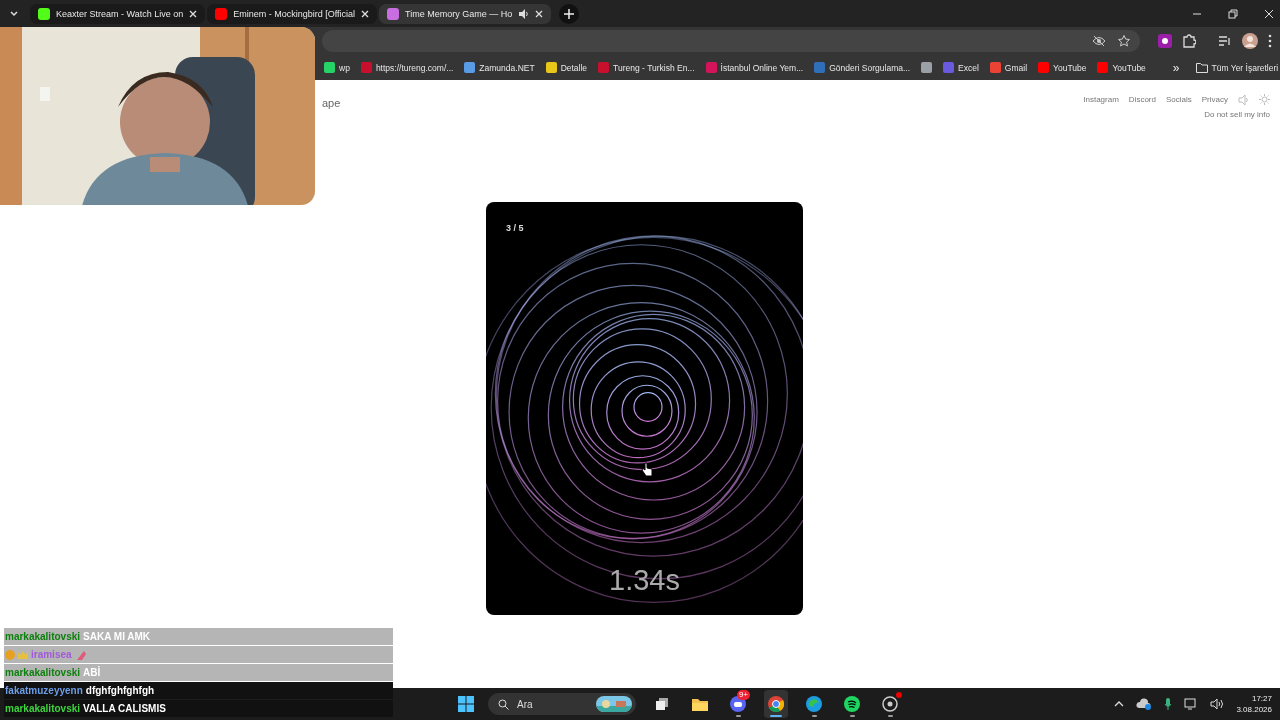  What do you see at coordinates (743, 695) in the screenshot?
I see `notification-badge: 9+` at bounding box center [743, 695].